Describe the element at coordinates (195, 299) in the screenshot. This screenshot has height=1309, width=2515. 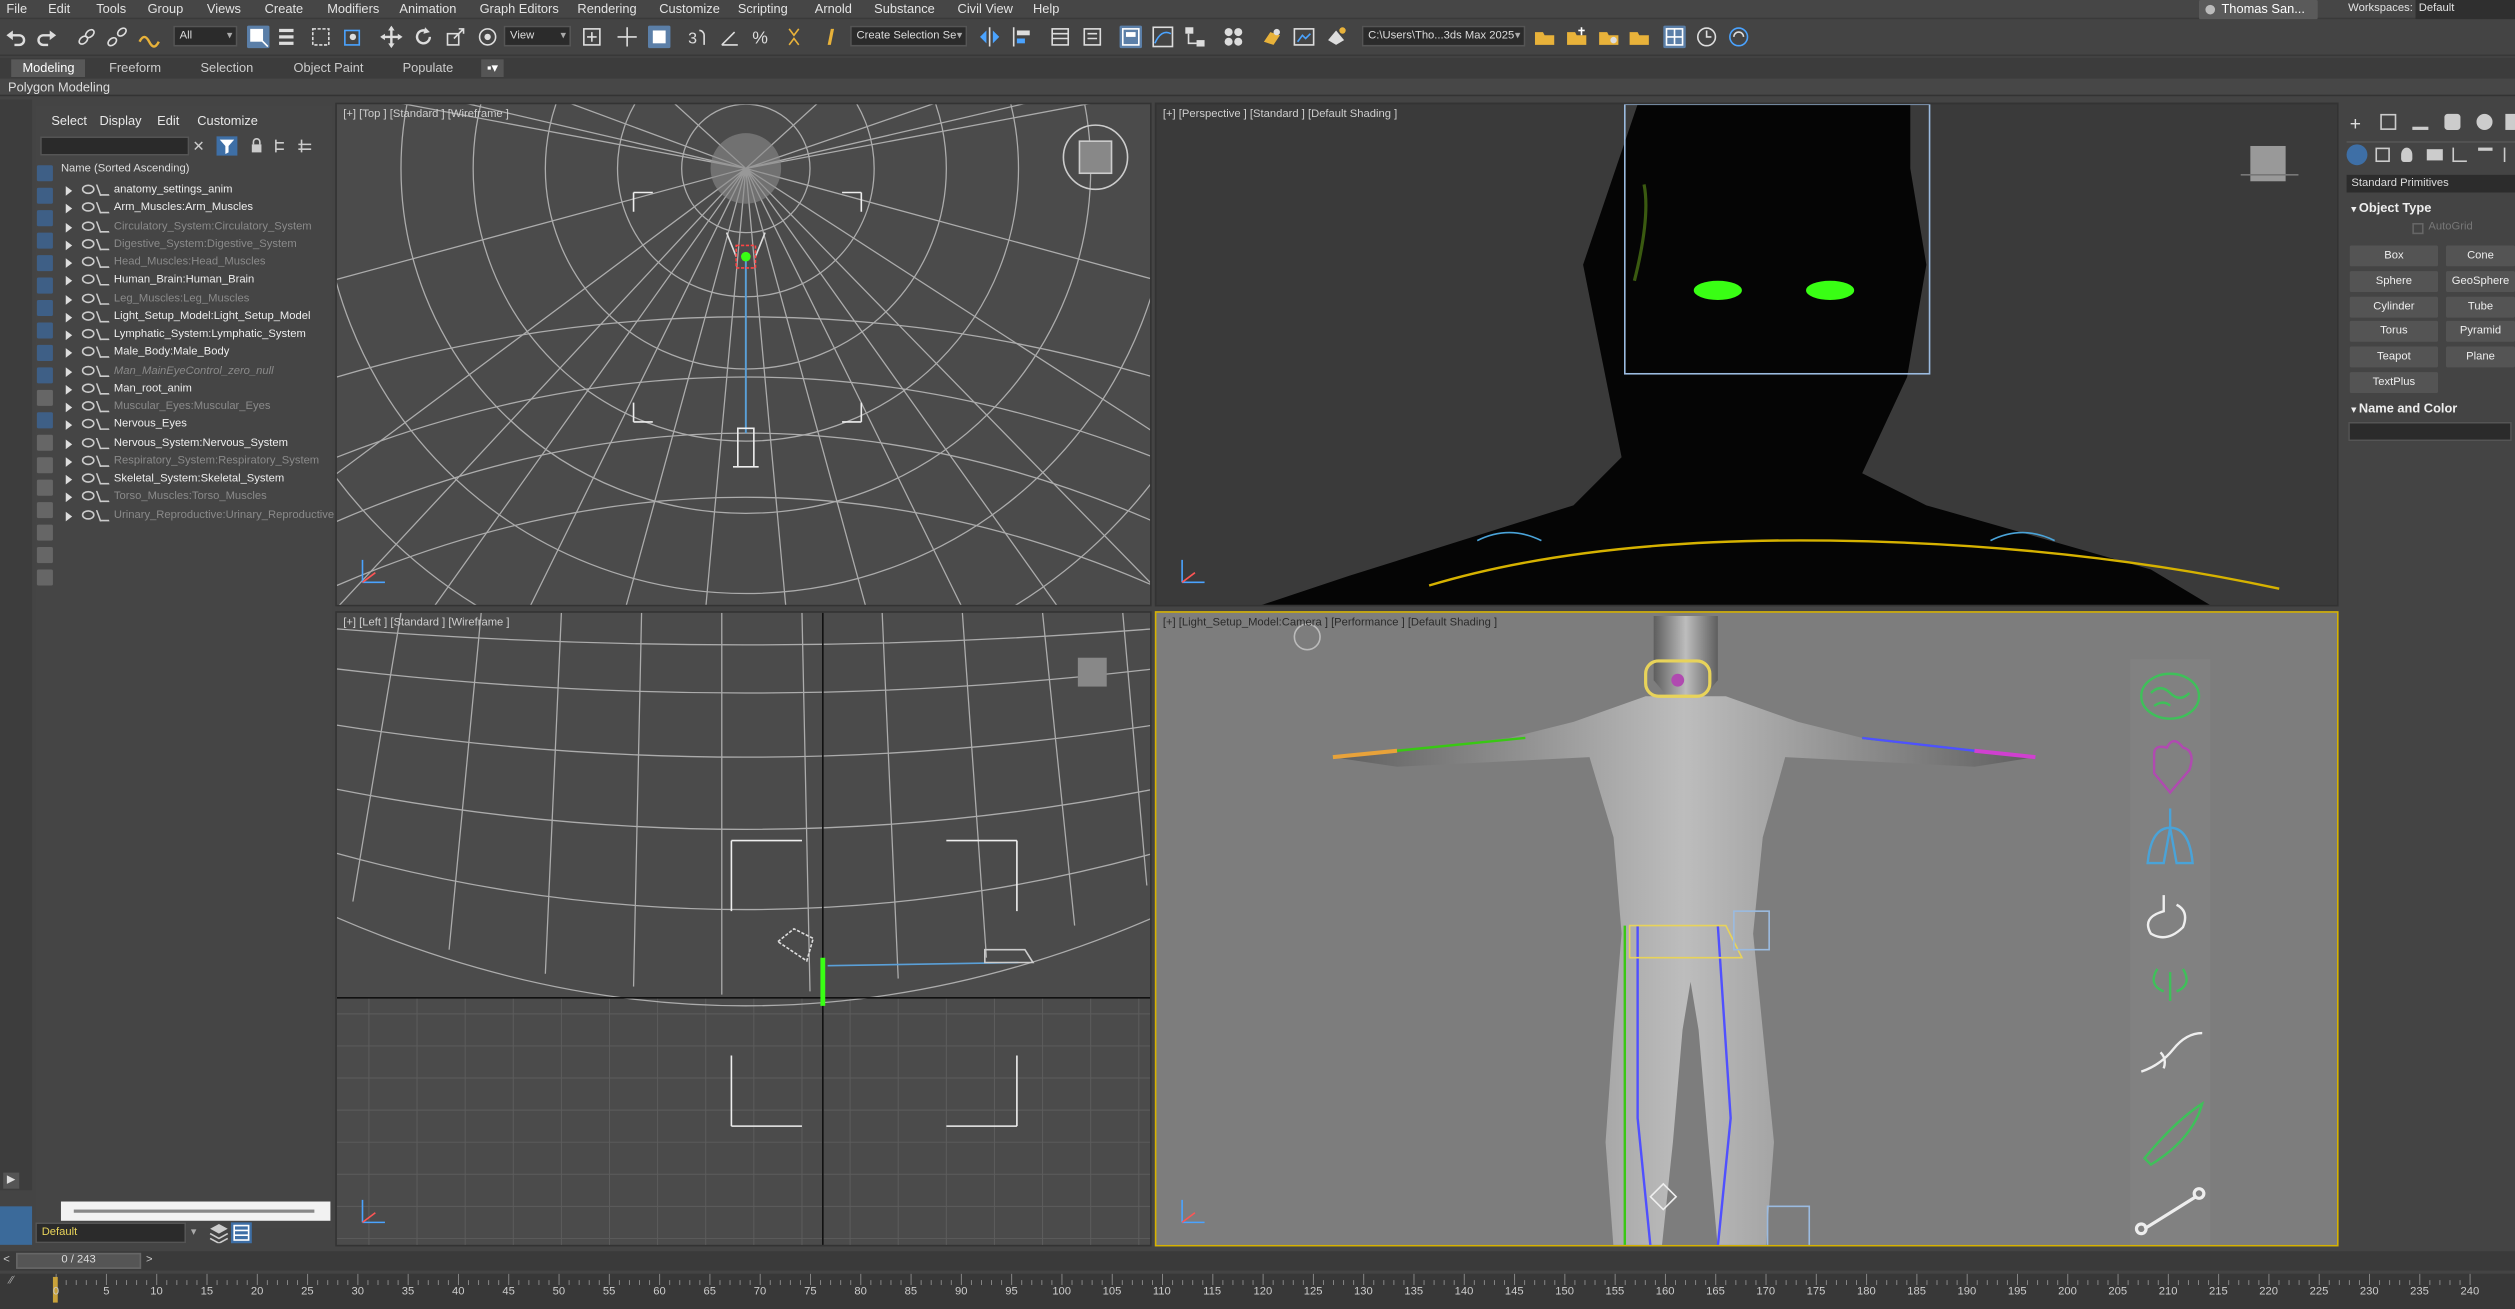
I see `scene-row: Leg_Muscles:Leg_Muscles` at that location.